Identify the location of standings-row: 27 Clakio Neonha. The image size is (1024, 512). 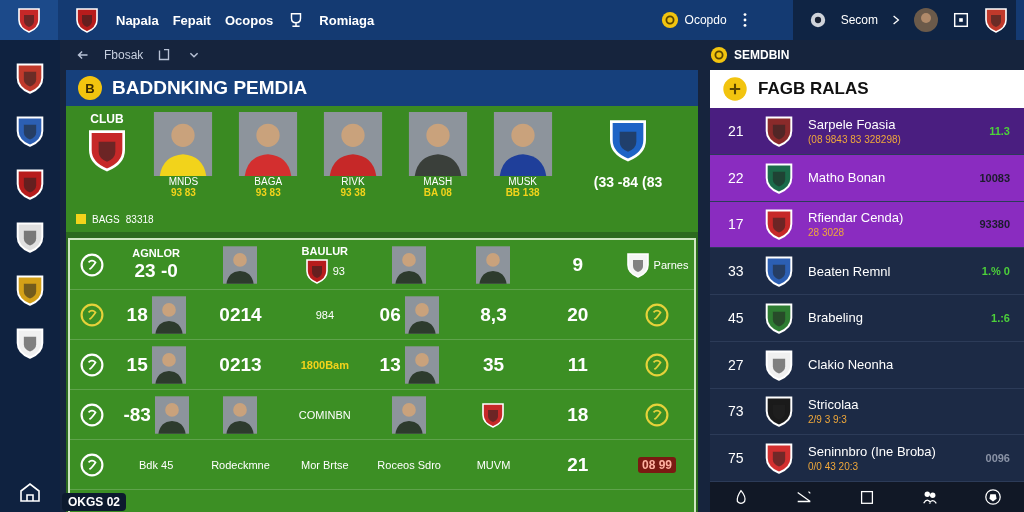
(867, 365).